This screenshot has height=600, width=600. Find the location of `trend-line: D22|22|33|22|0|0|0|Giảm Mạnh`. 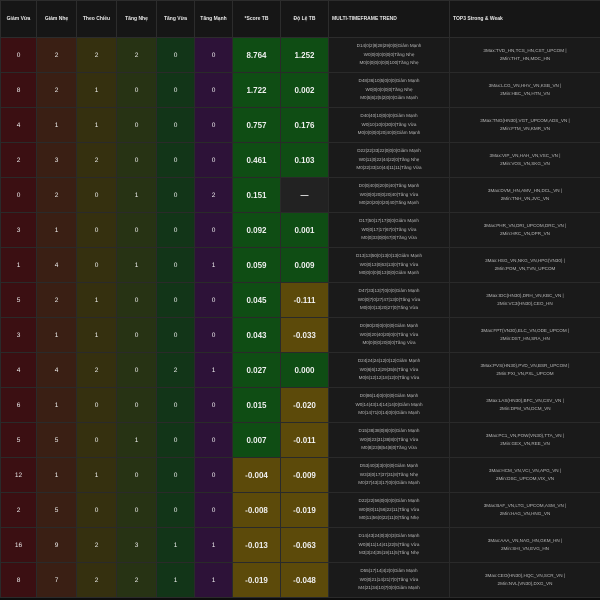

trend-line: D22|22|33|22|0|0|0|Giảm Mạnh is located at coordinates (389, 151).